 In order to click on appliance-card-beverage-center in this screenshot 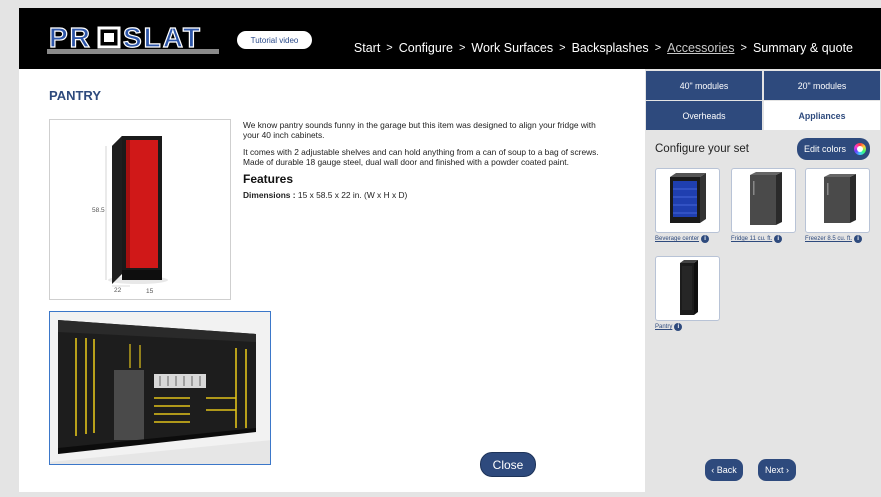, I will do `click(687, 200)`.